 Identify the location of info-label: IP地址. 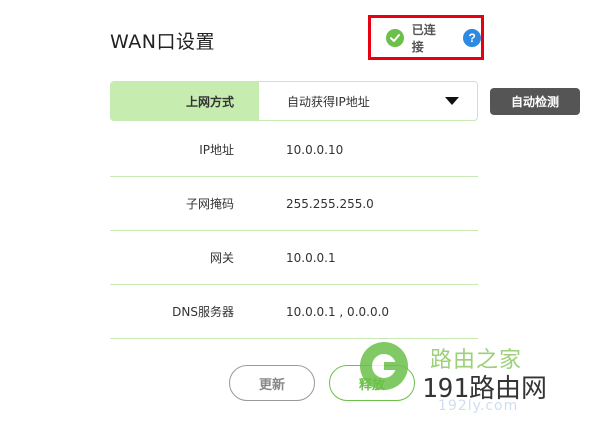
(216, 150).